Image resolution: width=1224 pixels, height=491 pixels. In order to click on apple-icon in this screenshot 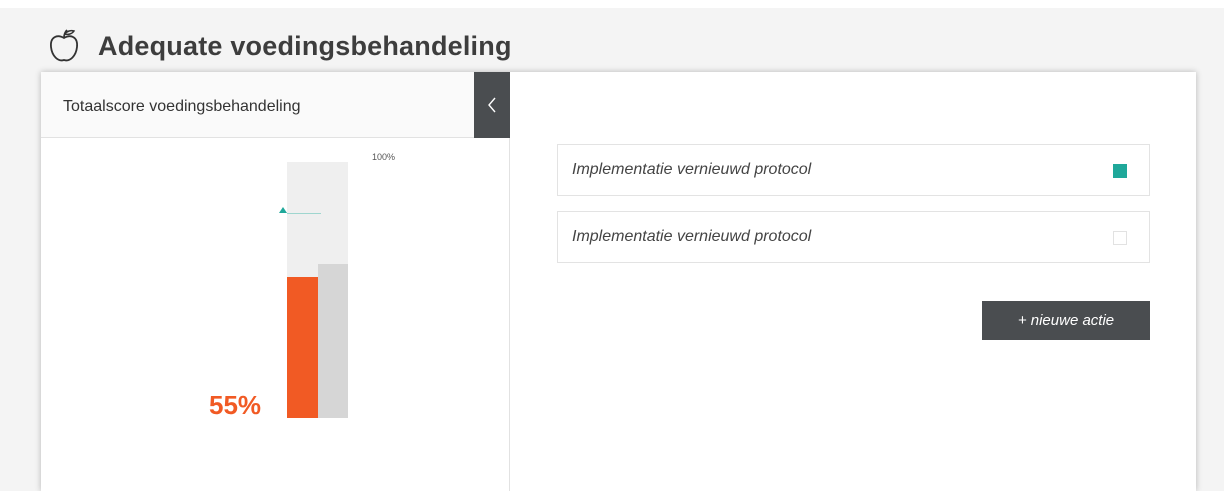, I will do `click(64, 45)`.